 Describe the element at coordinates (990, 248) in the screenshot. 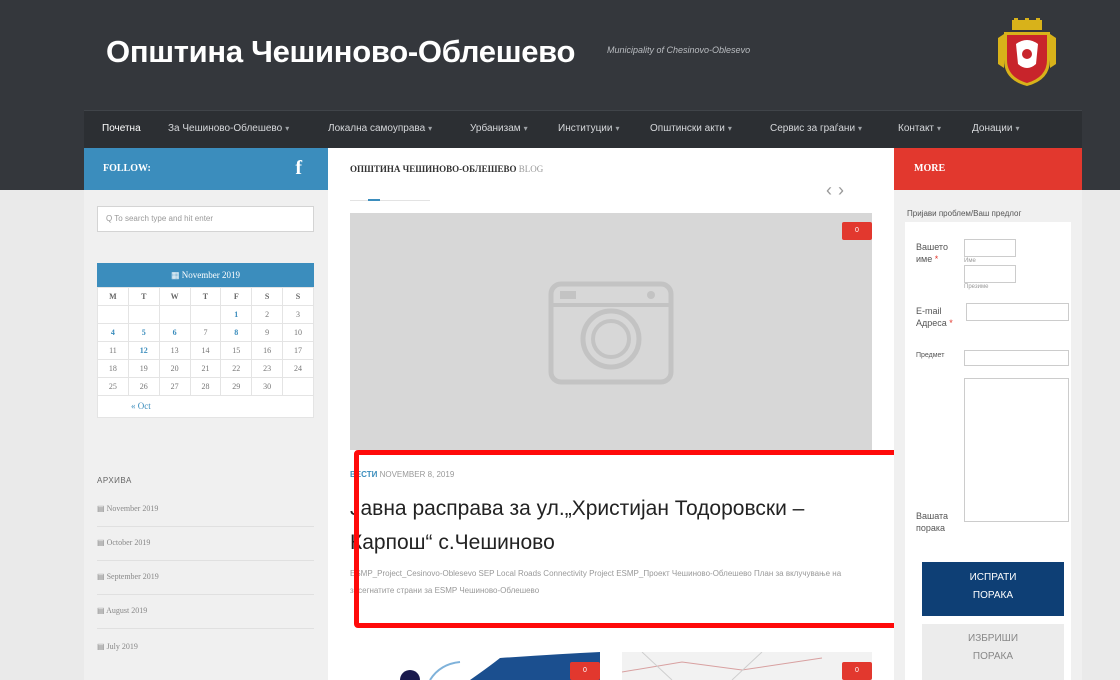

I see `first-name-input` at that location.